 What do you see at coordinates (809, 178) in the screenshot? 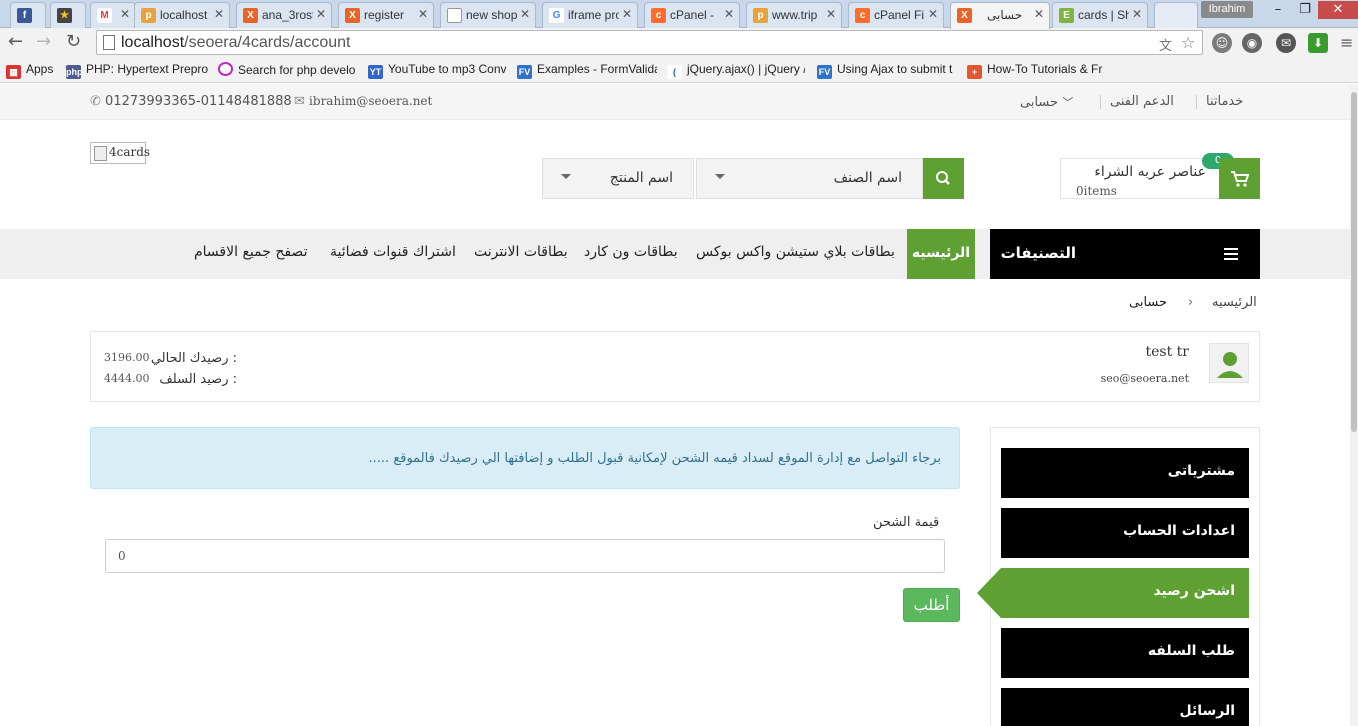
I see `category-select: اسم الصنف` at bounding box center [809, 178].